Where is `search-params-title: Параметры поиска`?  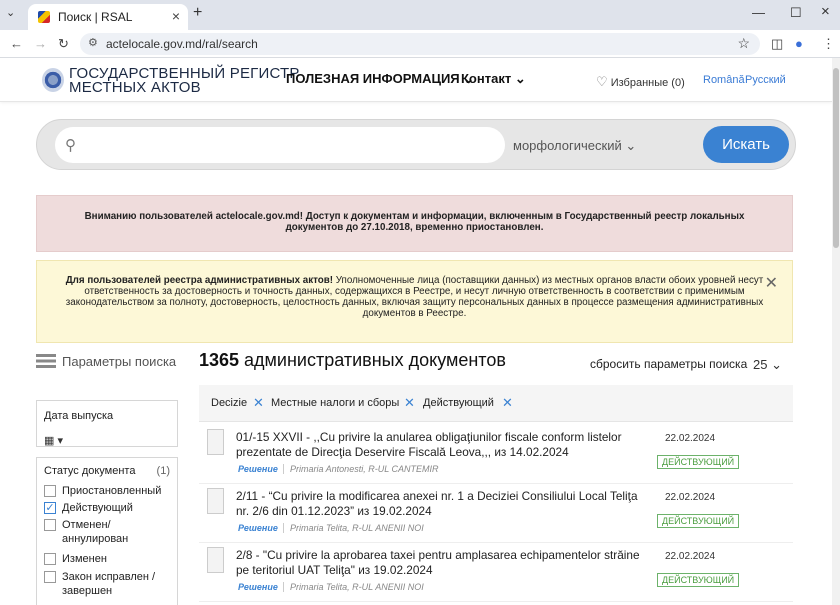
search-params-title: Параметры поиска is located at coordinates (106, 361).